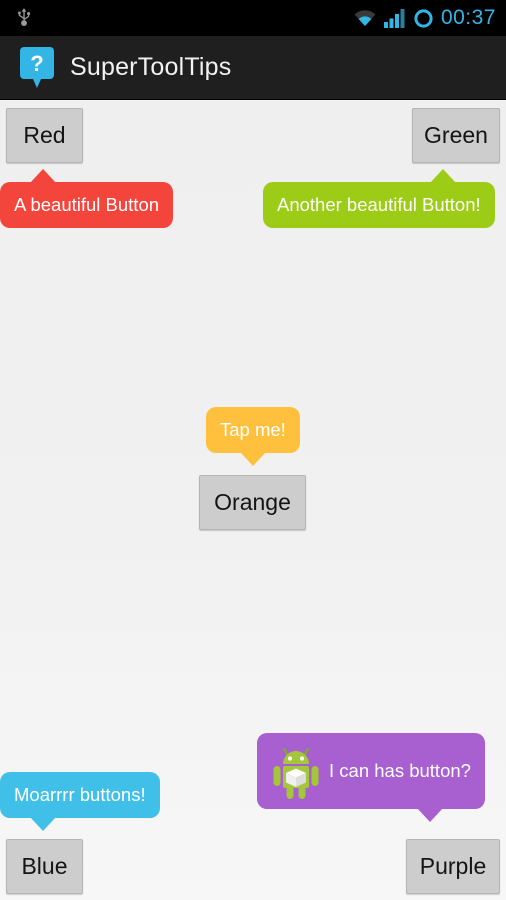 The height and width of the screenshot is (900, 506). What do you see at coordinates (253, 459) in the screenshot?
I see `orange-tooltip-arrow` at bounding box center [253, 459].